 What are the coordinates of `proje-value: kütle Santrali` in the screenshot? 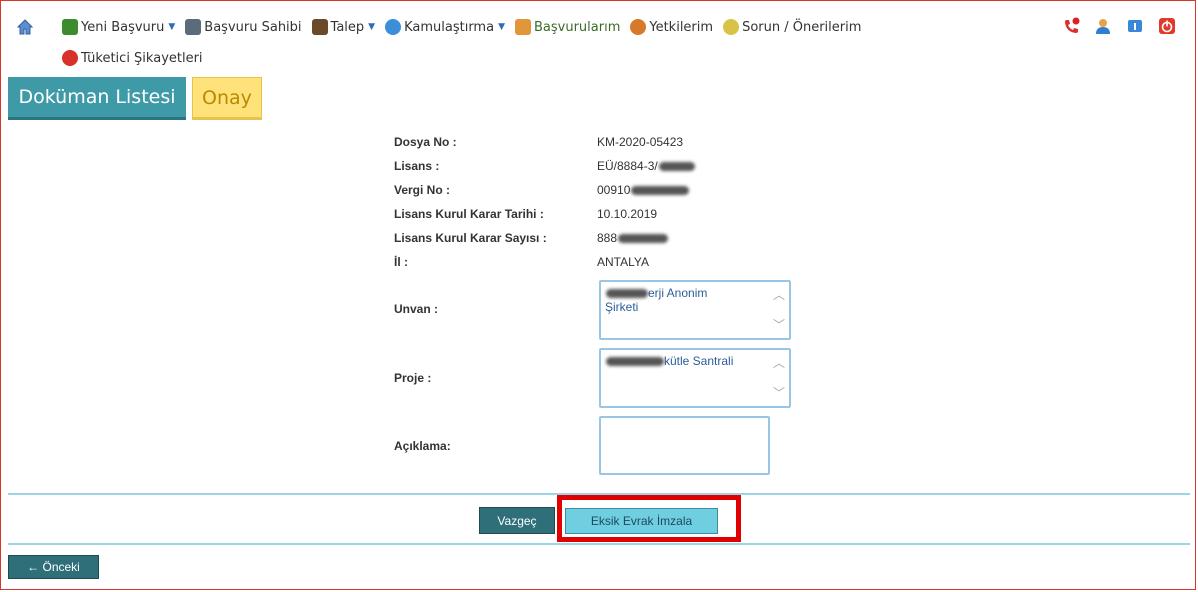 It's located at (699, 361).